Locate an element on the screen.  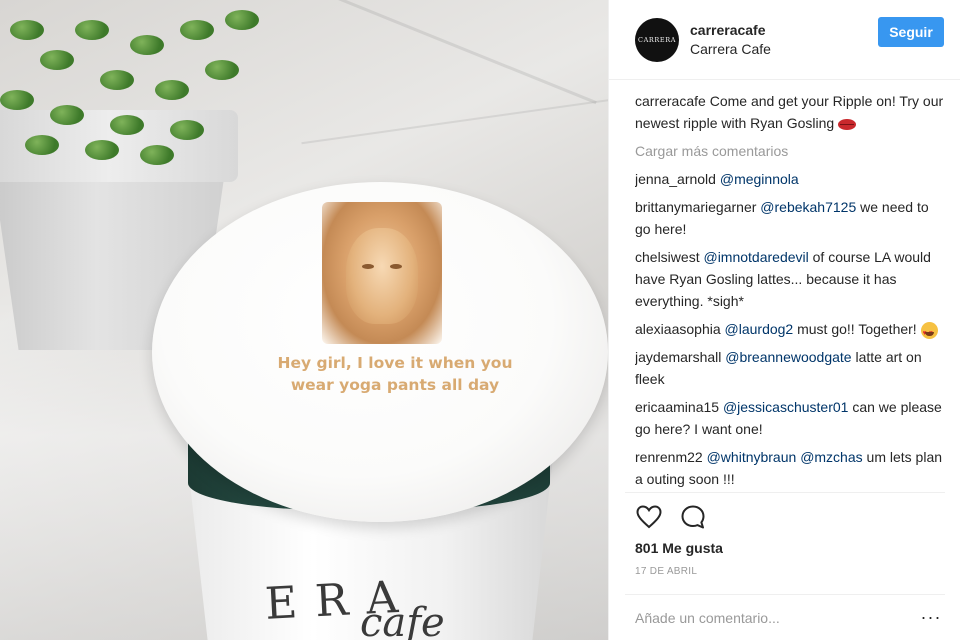
comment-mention: @mzchas is located at coordinates (831, 457).